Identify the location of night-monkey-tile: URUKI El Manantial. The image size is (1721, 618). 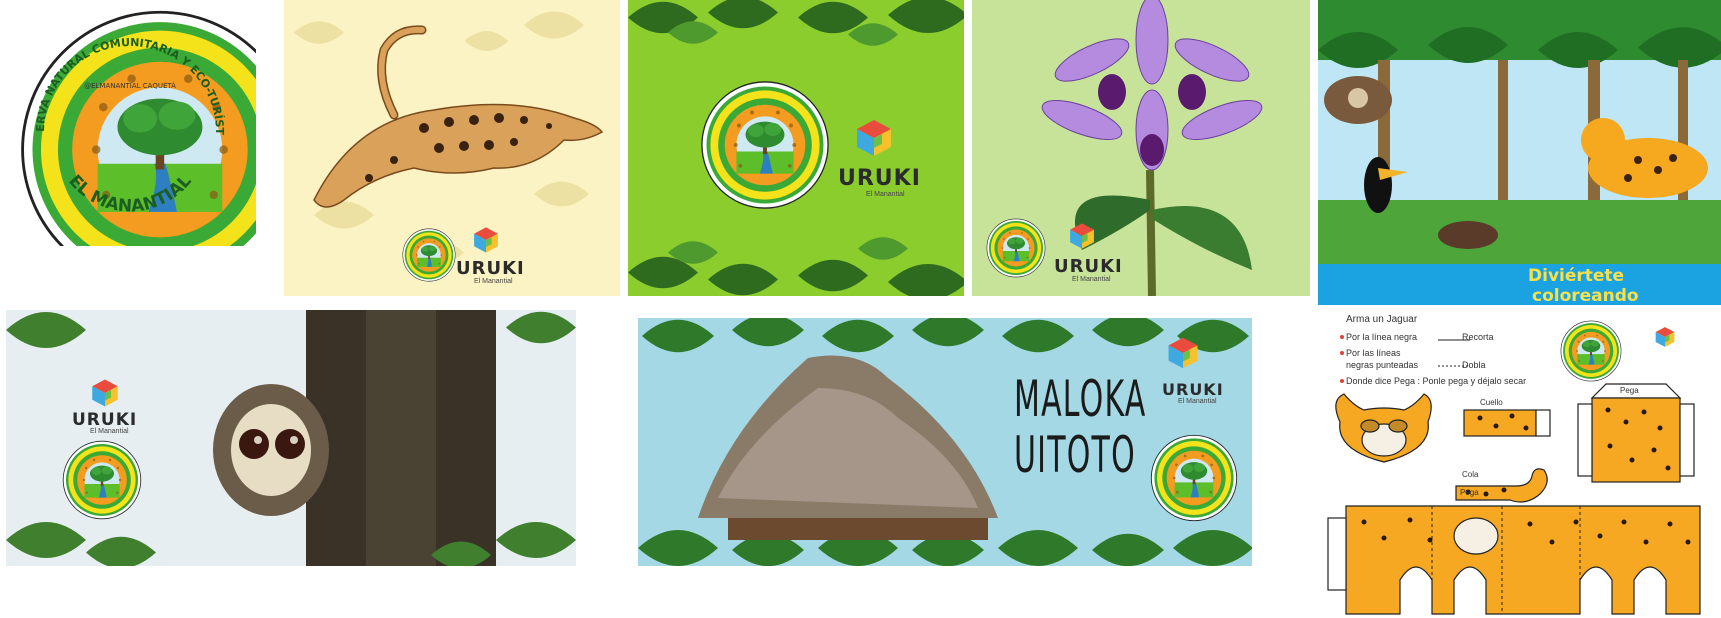
(291, 438).